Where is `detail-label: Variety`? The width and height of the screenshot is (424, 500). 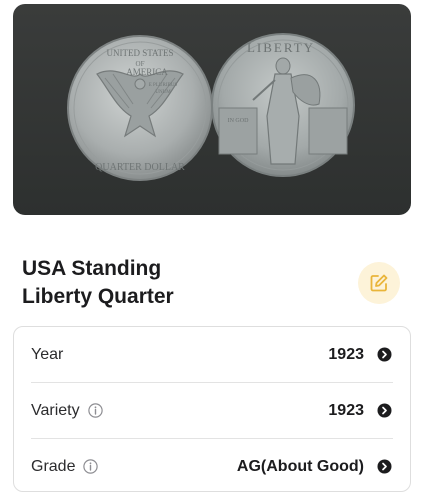 detail-label: Variety is located at coordinates (67, 411).